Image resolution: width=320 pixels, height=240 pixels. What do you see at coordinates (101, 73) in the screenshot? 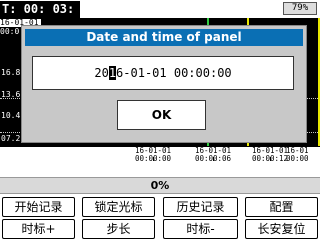
I see `datetime-prefix: 20` at bounding box center [101, 73].